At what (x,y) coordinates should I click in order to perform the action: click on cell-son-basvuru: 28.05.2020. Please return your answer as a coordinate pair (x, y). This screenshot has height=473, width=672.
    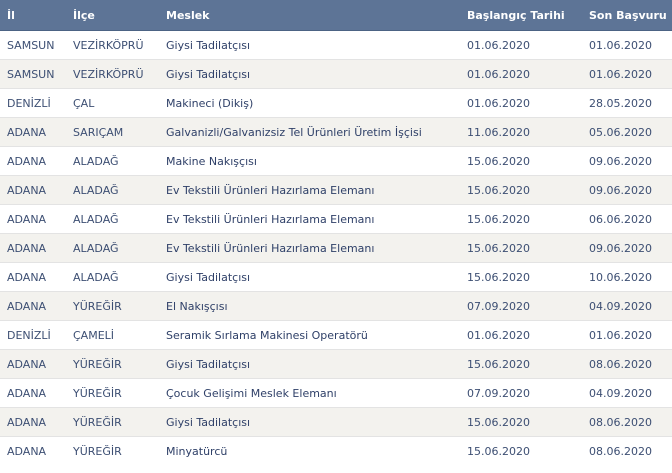
    Looking at the image, I should click on (627, 103).